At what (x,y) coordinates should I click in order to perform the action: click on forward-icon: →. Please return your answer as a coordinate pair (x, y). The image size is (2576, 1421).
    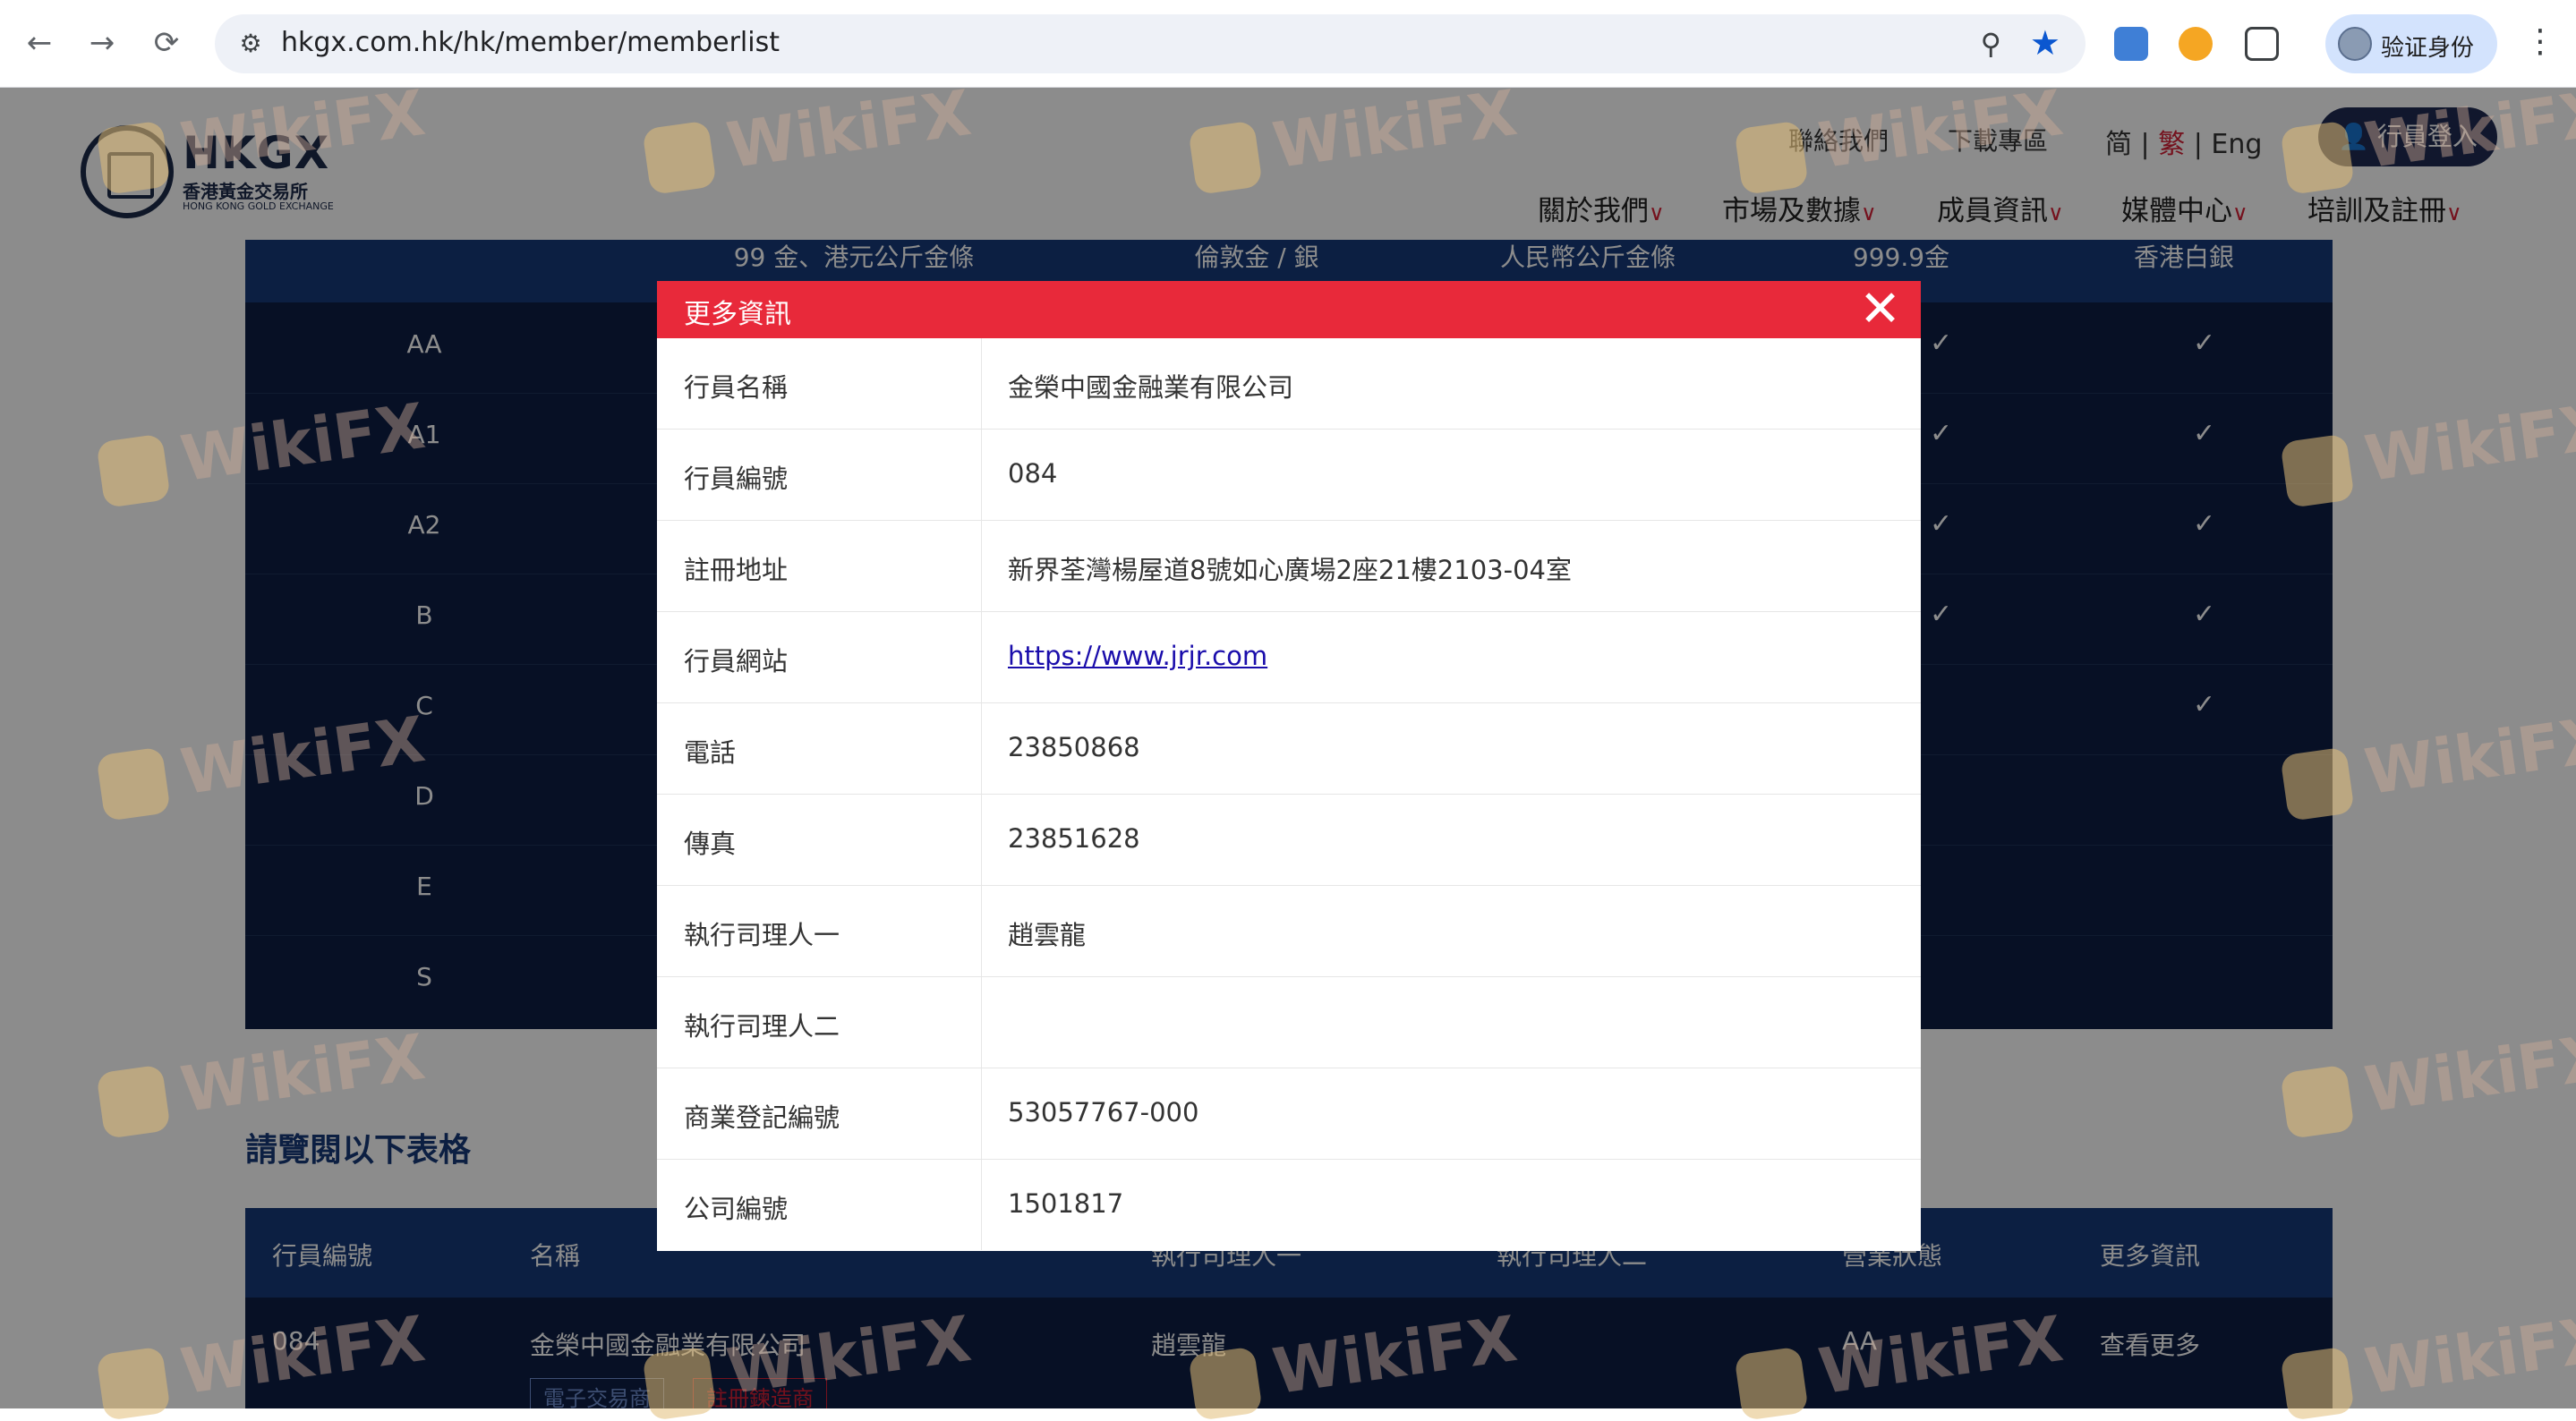
    Looking at the image, I should click on (102, 43).